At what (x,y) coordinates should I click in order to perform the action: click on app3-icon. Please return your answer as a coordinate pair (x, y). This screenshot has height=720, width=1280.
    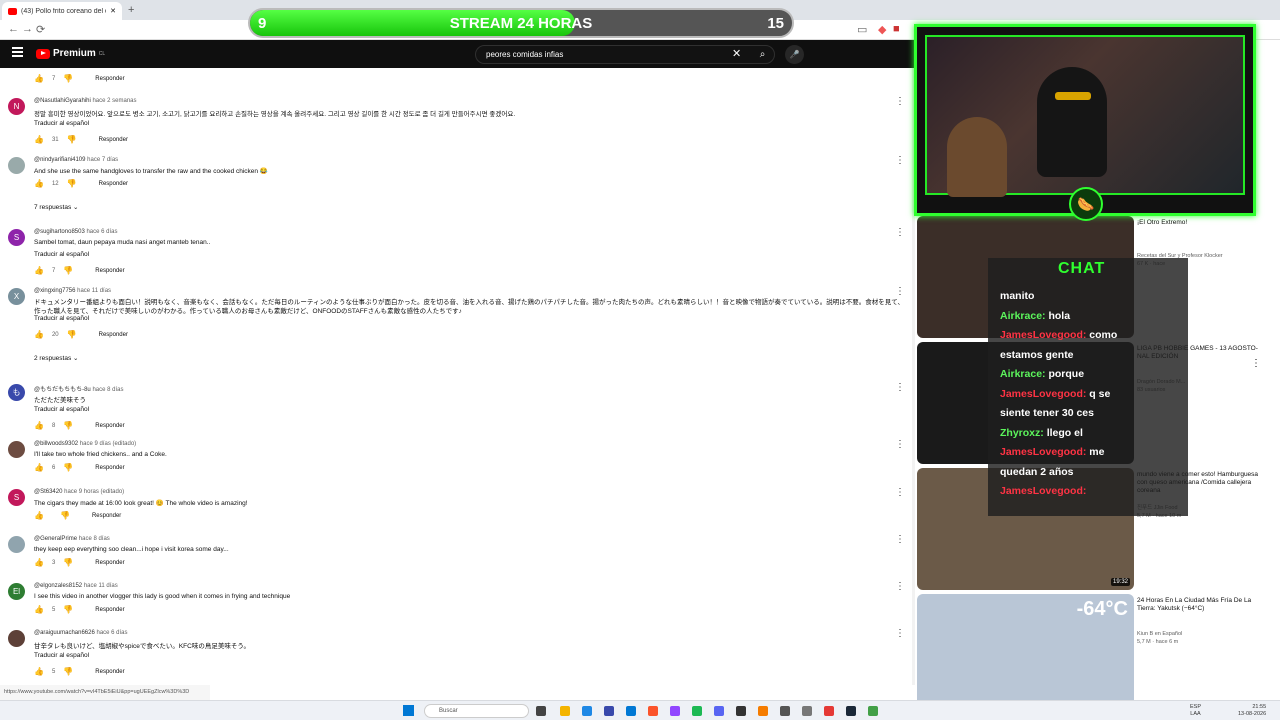
    Looking at the image, I should click on (829, 711).